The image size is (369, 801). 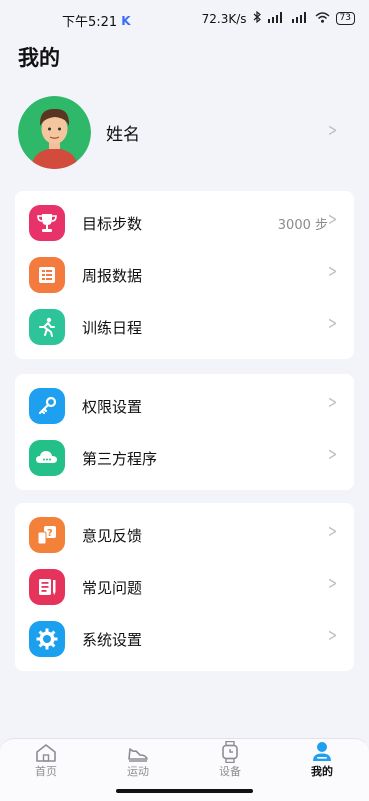 What do you see at coordinates (322, 771) in the screenshot?
I see `nav-label: 我的` at bounding box center [322, 771].